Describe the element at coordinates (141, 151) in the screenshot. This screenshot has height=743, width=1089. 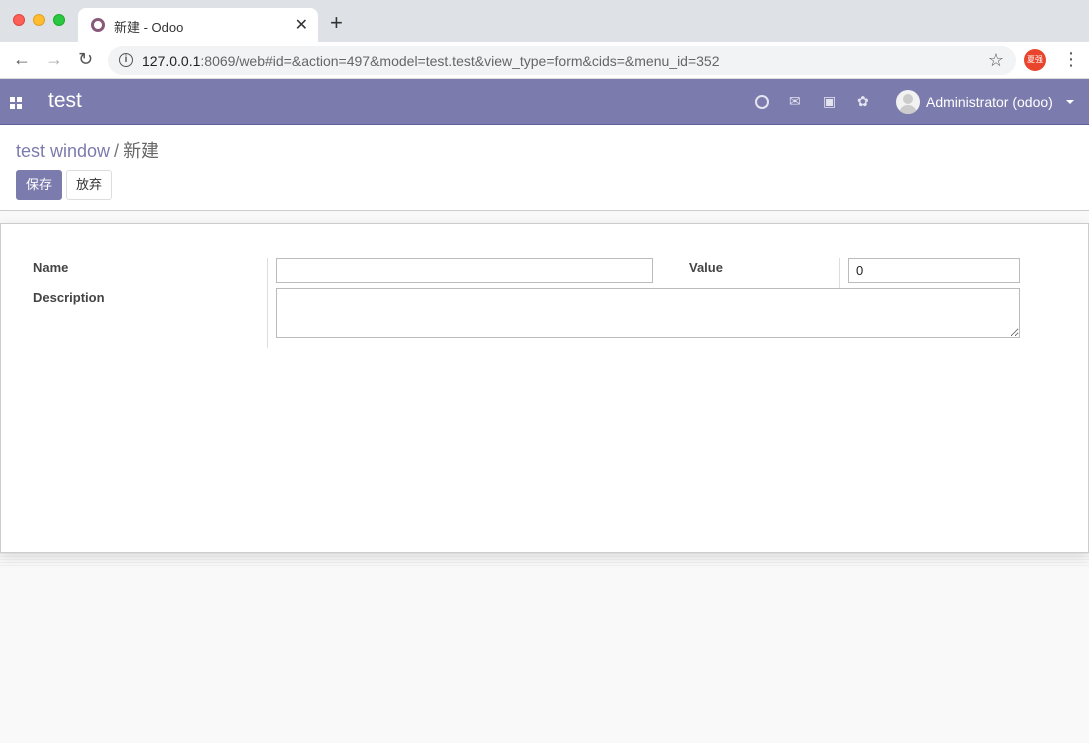
I see `breadcrumb-current: 新建` at that location.